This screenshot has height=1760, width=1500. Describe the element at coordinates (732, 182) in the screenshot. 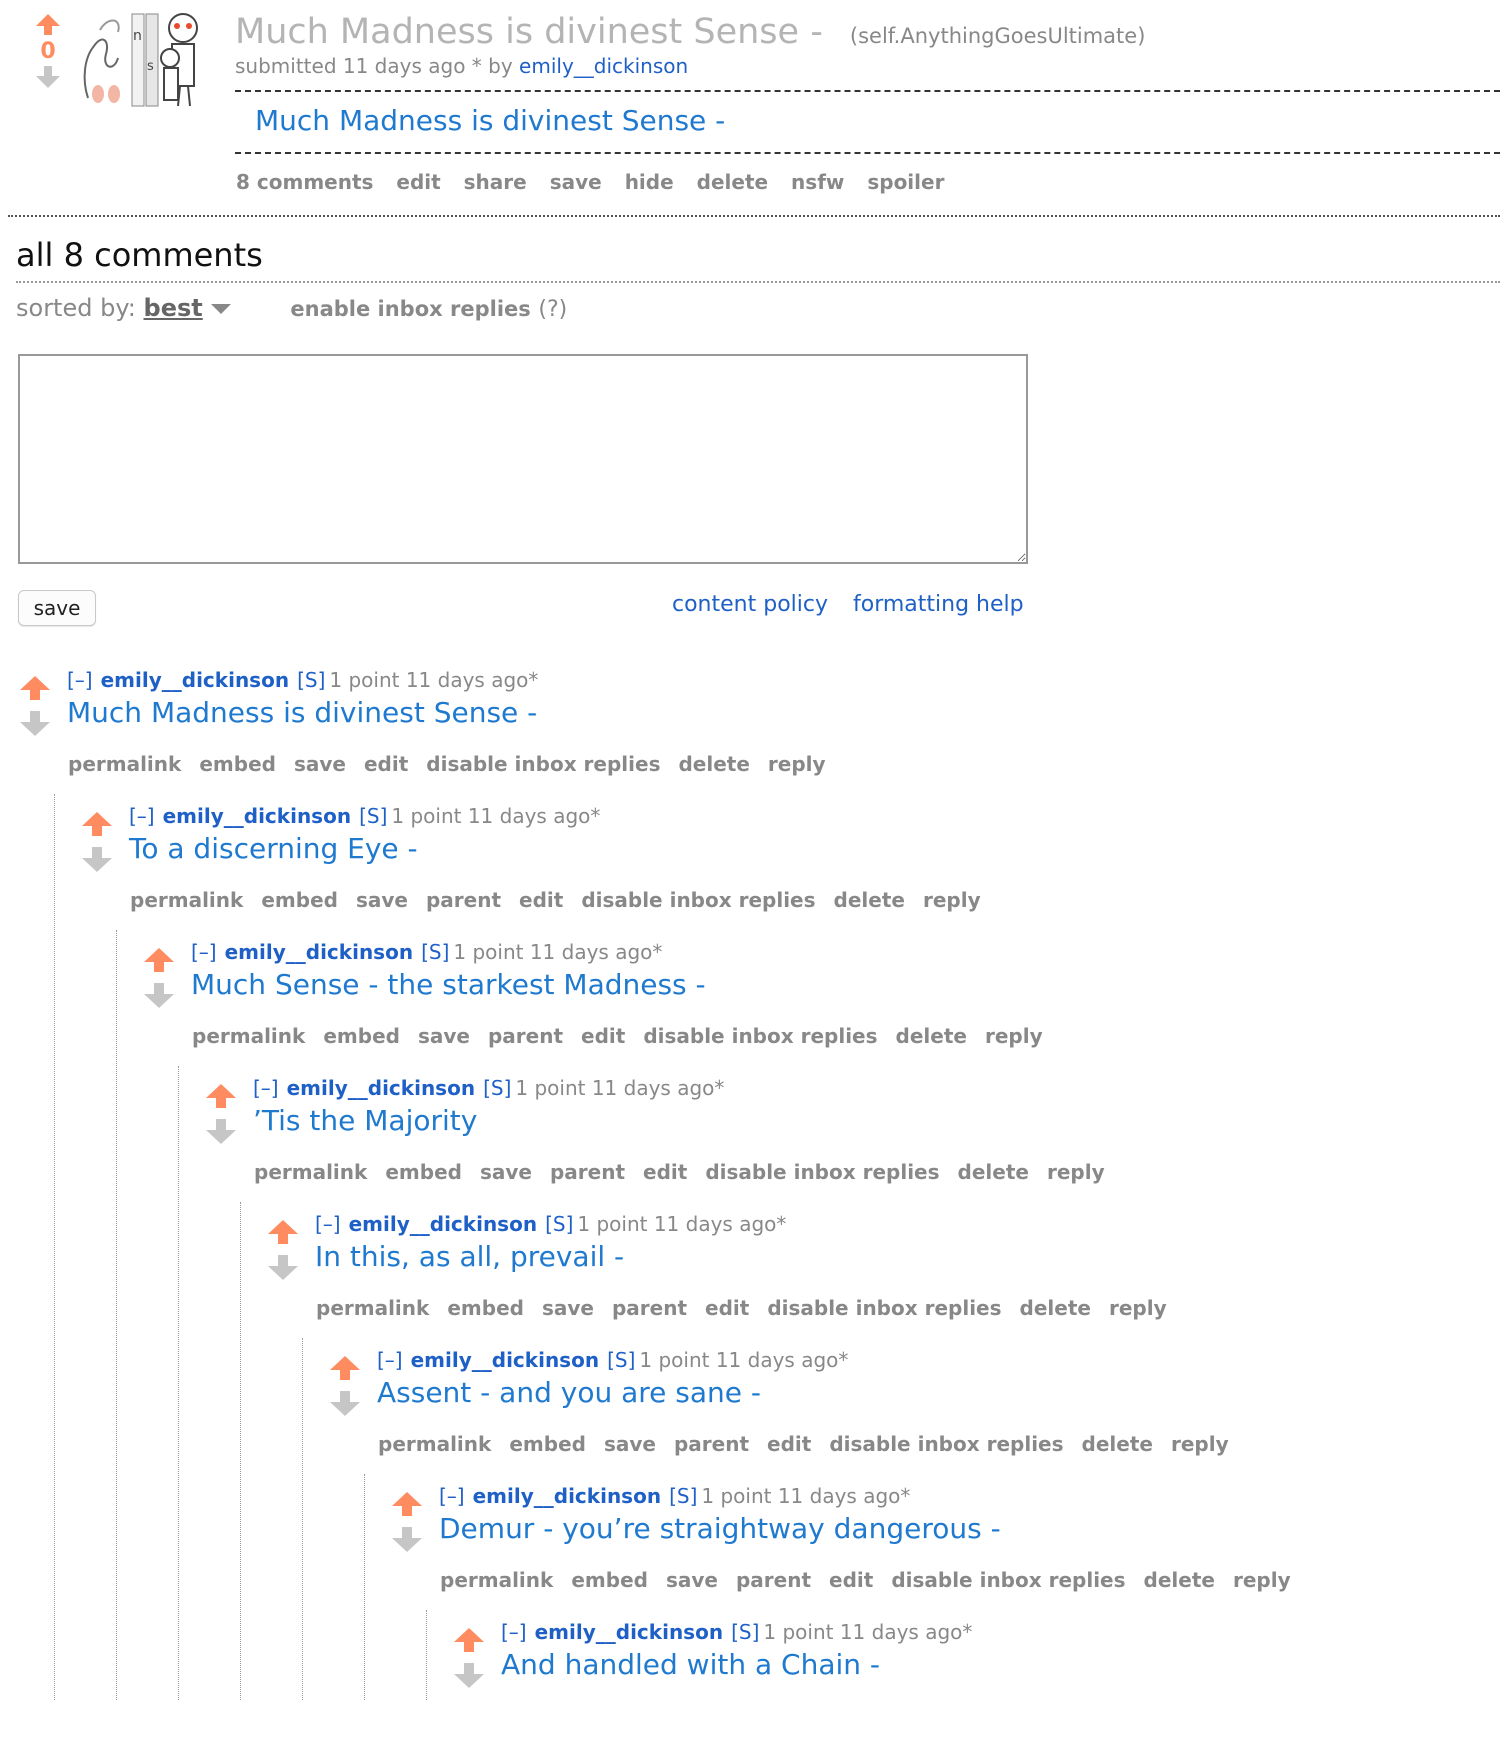

I see `post-delete-button: delete` at that location.